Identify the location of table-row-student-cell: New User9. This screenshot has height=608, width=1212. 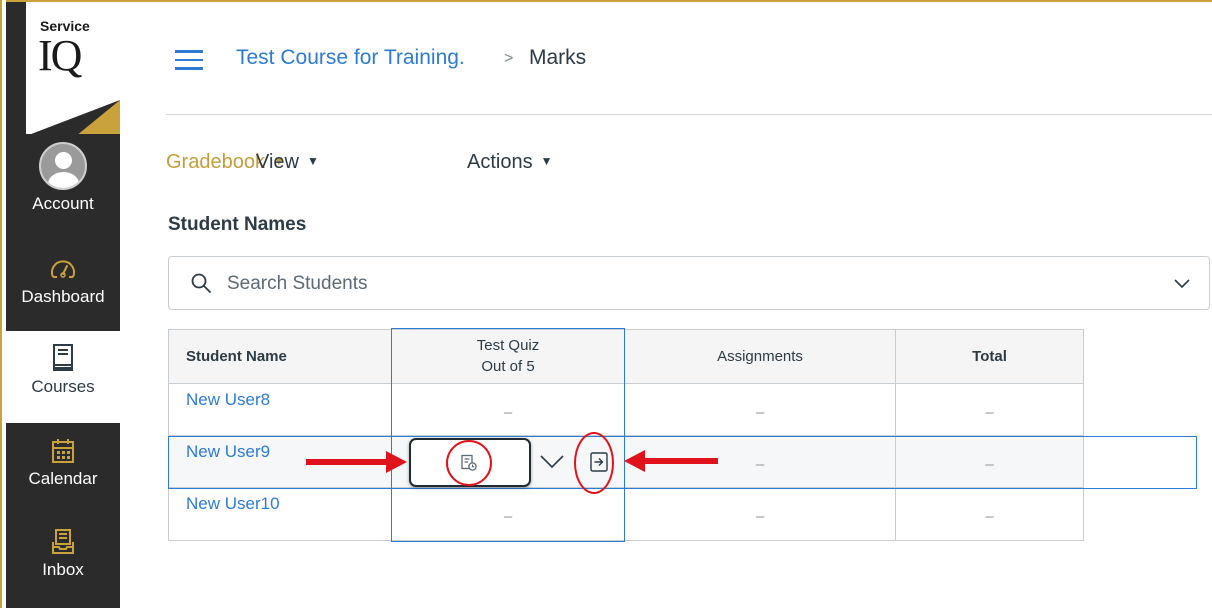
(280, 462).